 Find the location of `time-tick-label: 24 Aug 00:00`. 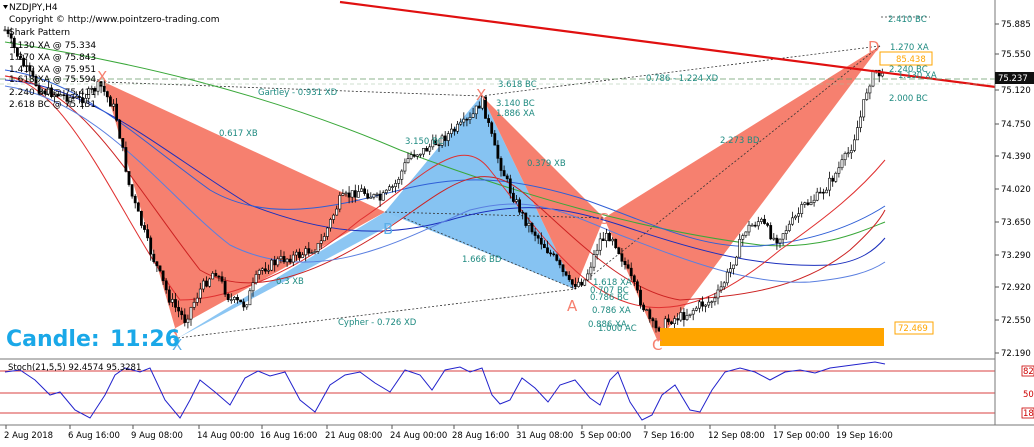

time-tick-label: 24 Aug 00:00 is located at coordinates (418, 436).